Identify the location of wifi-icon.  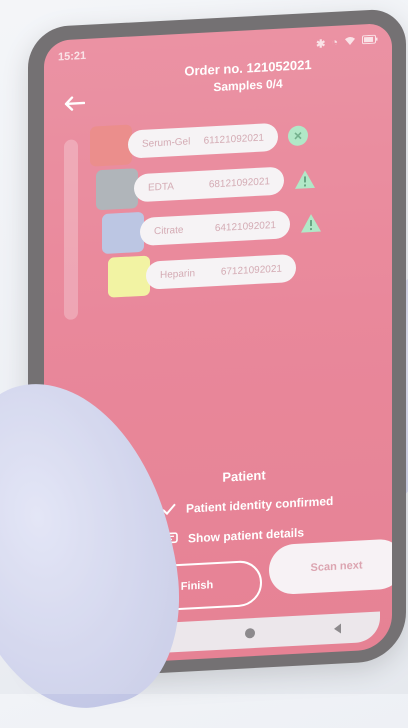
(350, 42).